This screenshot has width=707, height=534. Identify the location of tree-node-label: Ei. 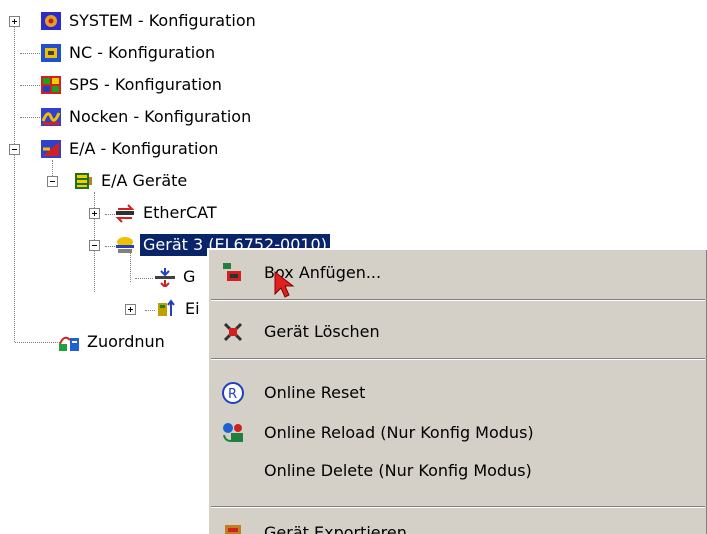
(192, 308).